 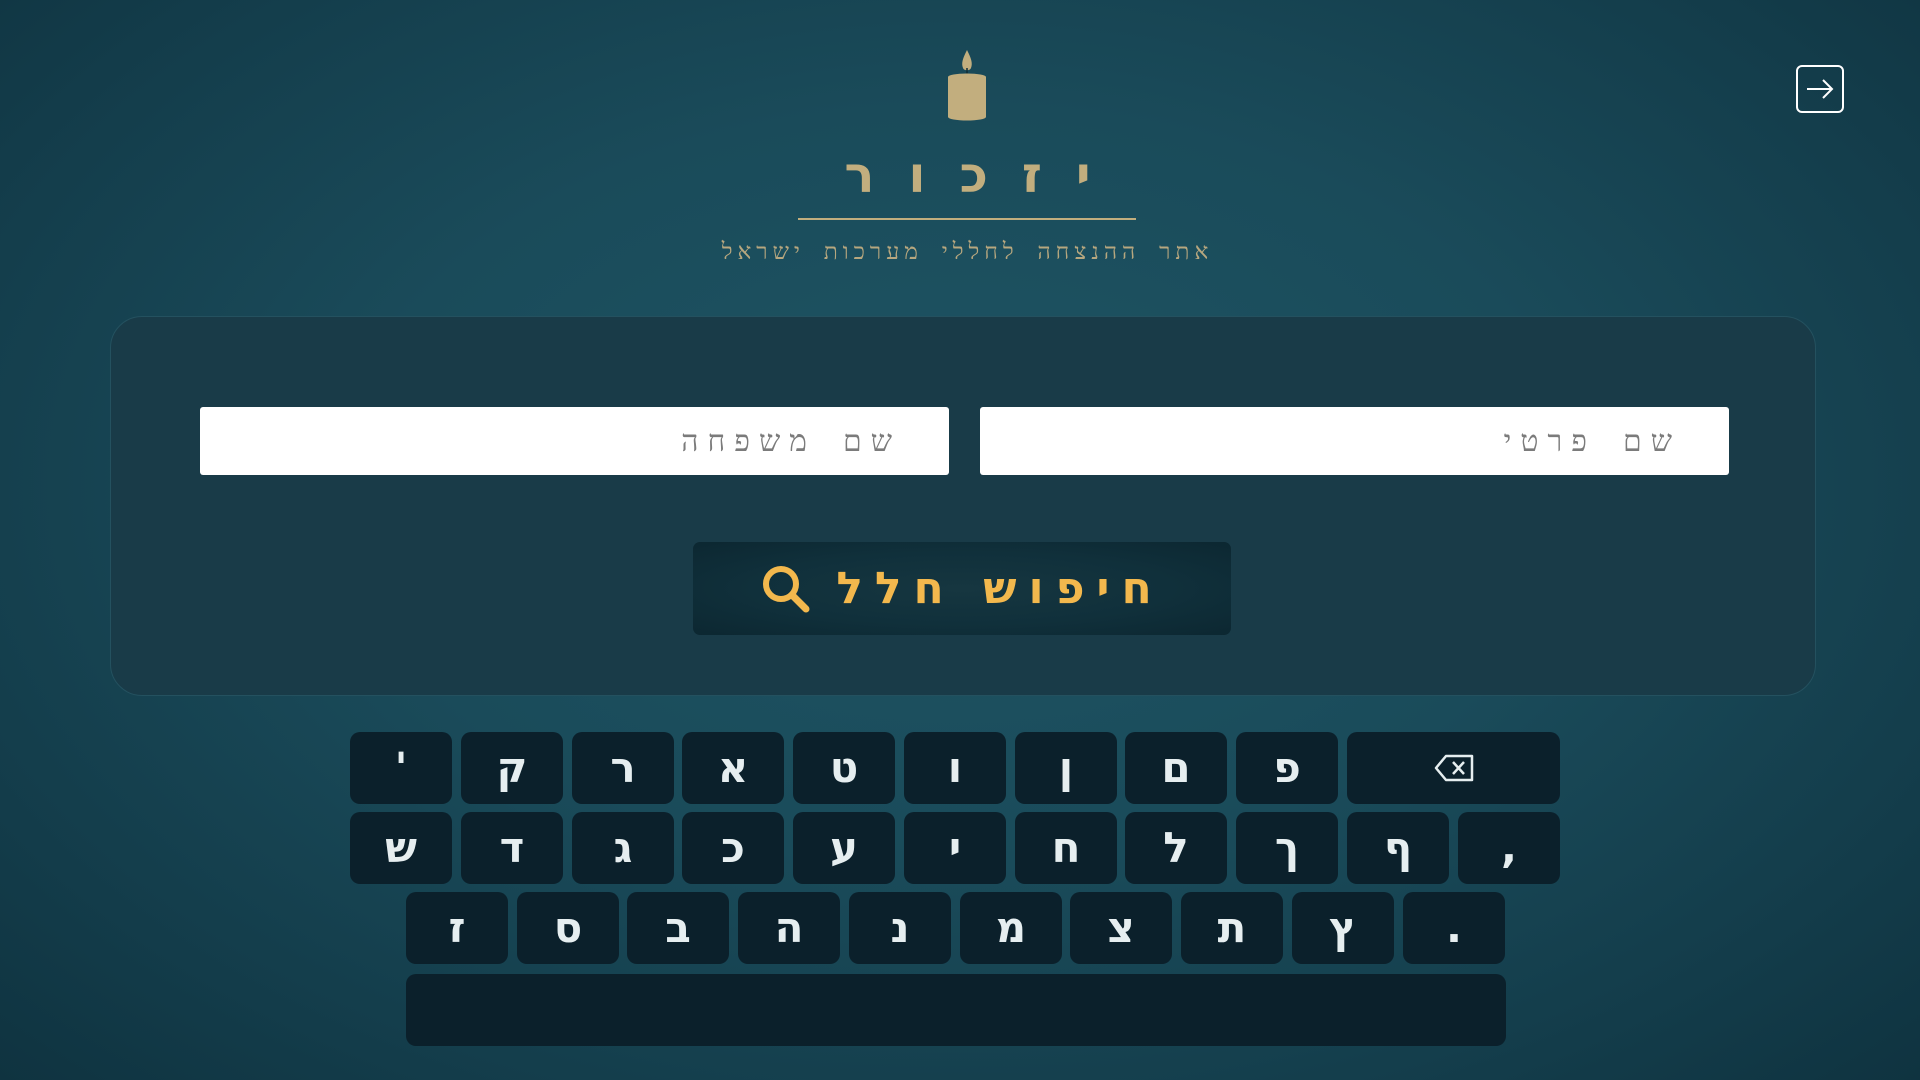 I want to click on key: ט, so click(x=844, y=768).